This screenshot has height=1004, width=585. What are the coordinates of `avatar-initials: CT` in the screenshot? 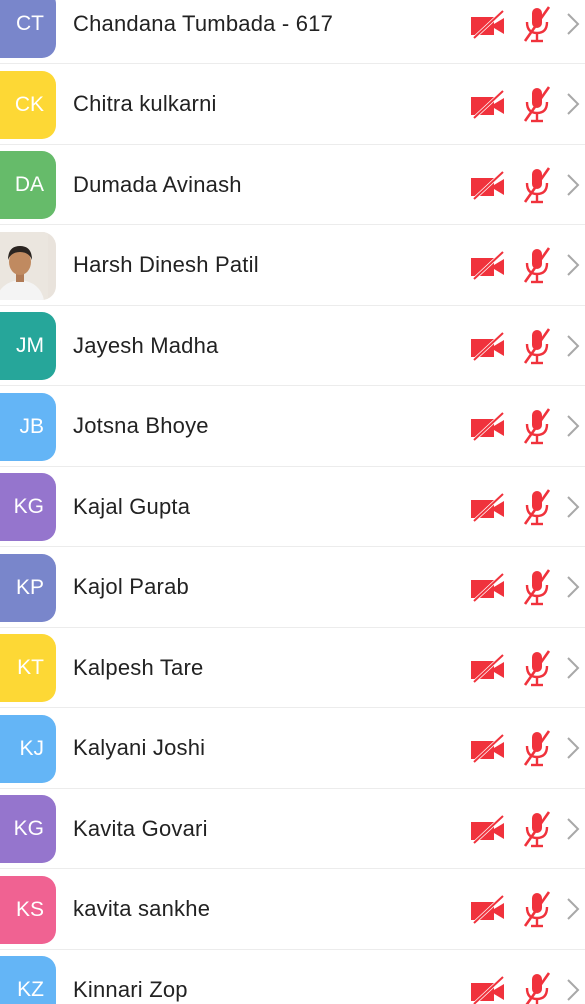 It's located at (30, 23).